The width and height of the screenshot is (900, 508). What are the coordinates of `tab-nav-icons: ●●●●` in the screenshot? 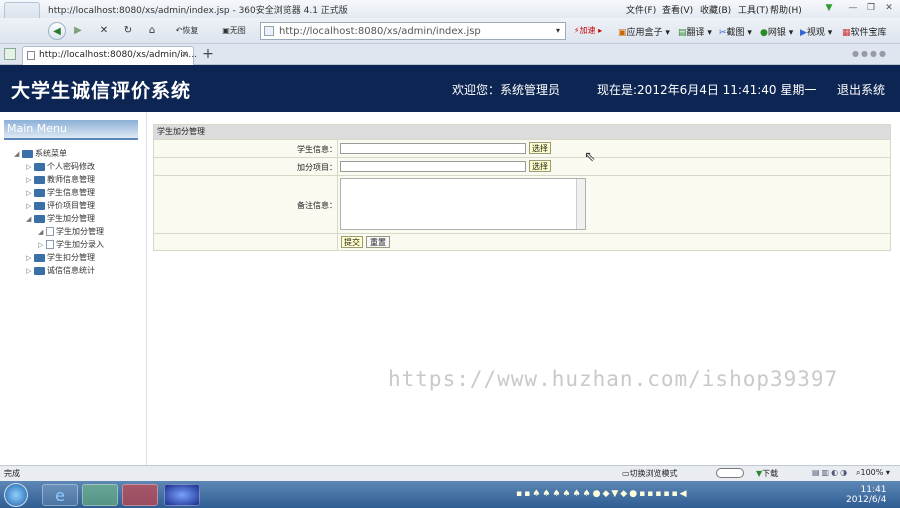 It's located at (875, 54).